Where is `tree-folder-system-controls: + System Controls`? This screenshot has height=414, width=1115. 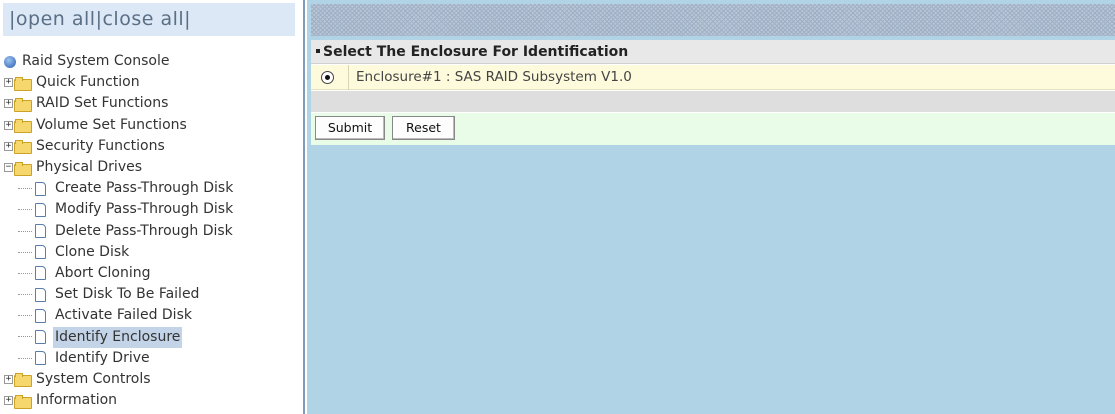 tree-folder-system-controls: + System Controls is located at coordinates (119, 379).